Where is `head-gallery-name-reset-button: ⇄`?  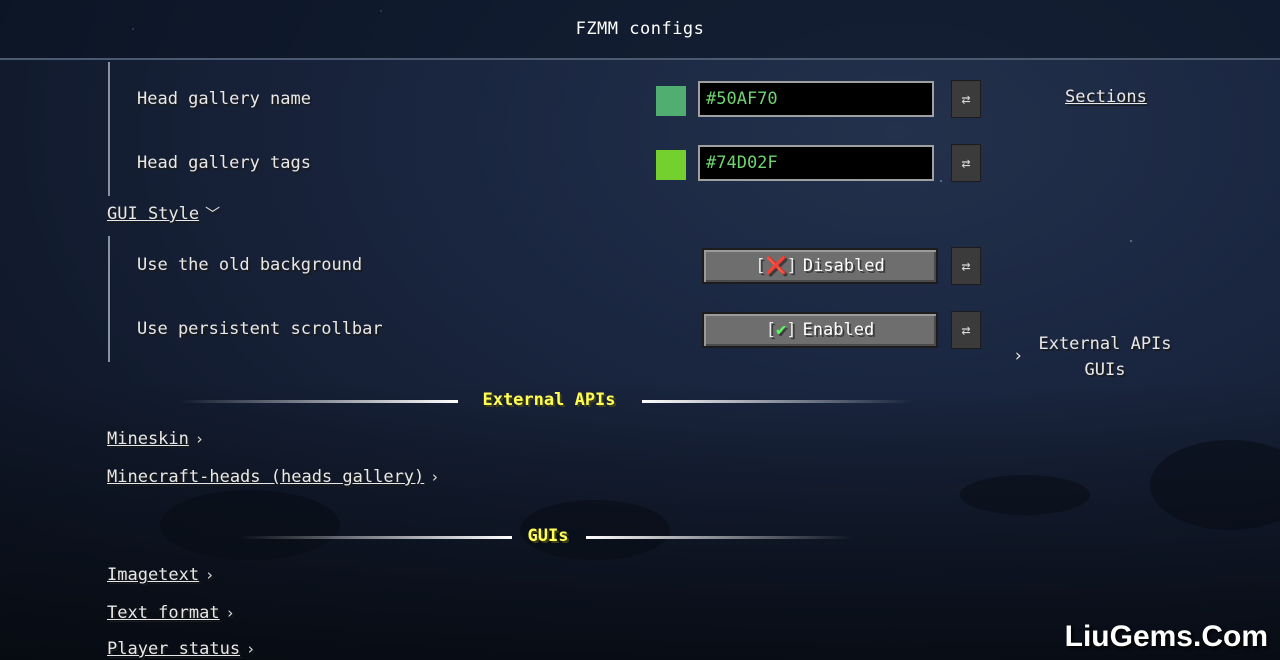 head-gallery-name-reset-button: ⇄ is located at coordinates (966, 99).